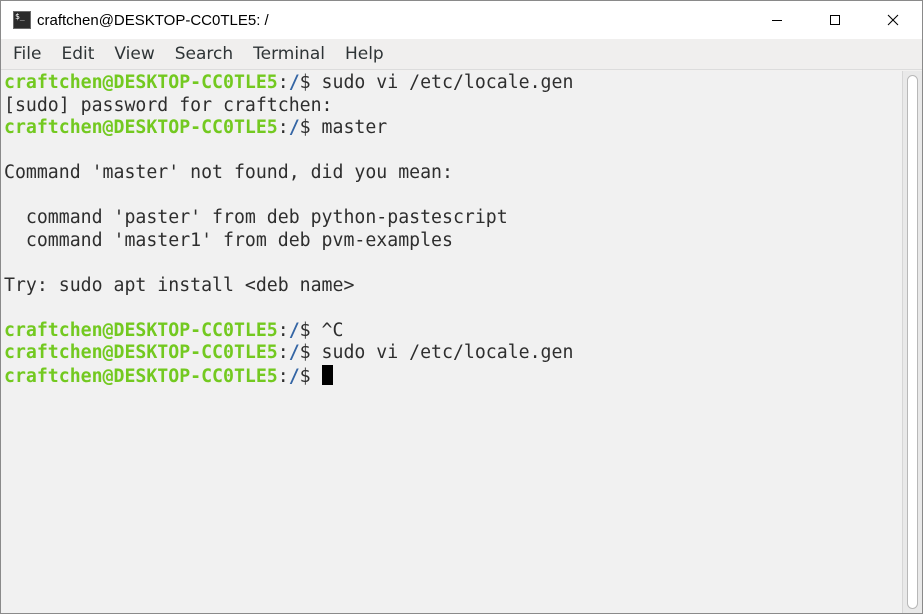 This screenshot has width=923, height=614. What do you see at coordinates (22, 20) in the screenshot?
I see `terminal-icon` at bounding box center [22, 20].